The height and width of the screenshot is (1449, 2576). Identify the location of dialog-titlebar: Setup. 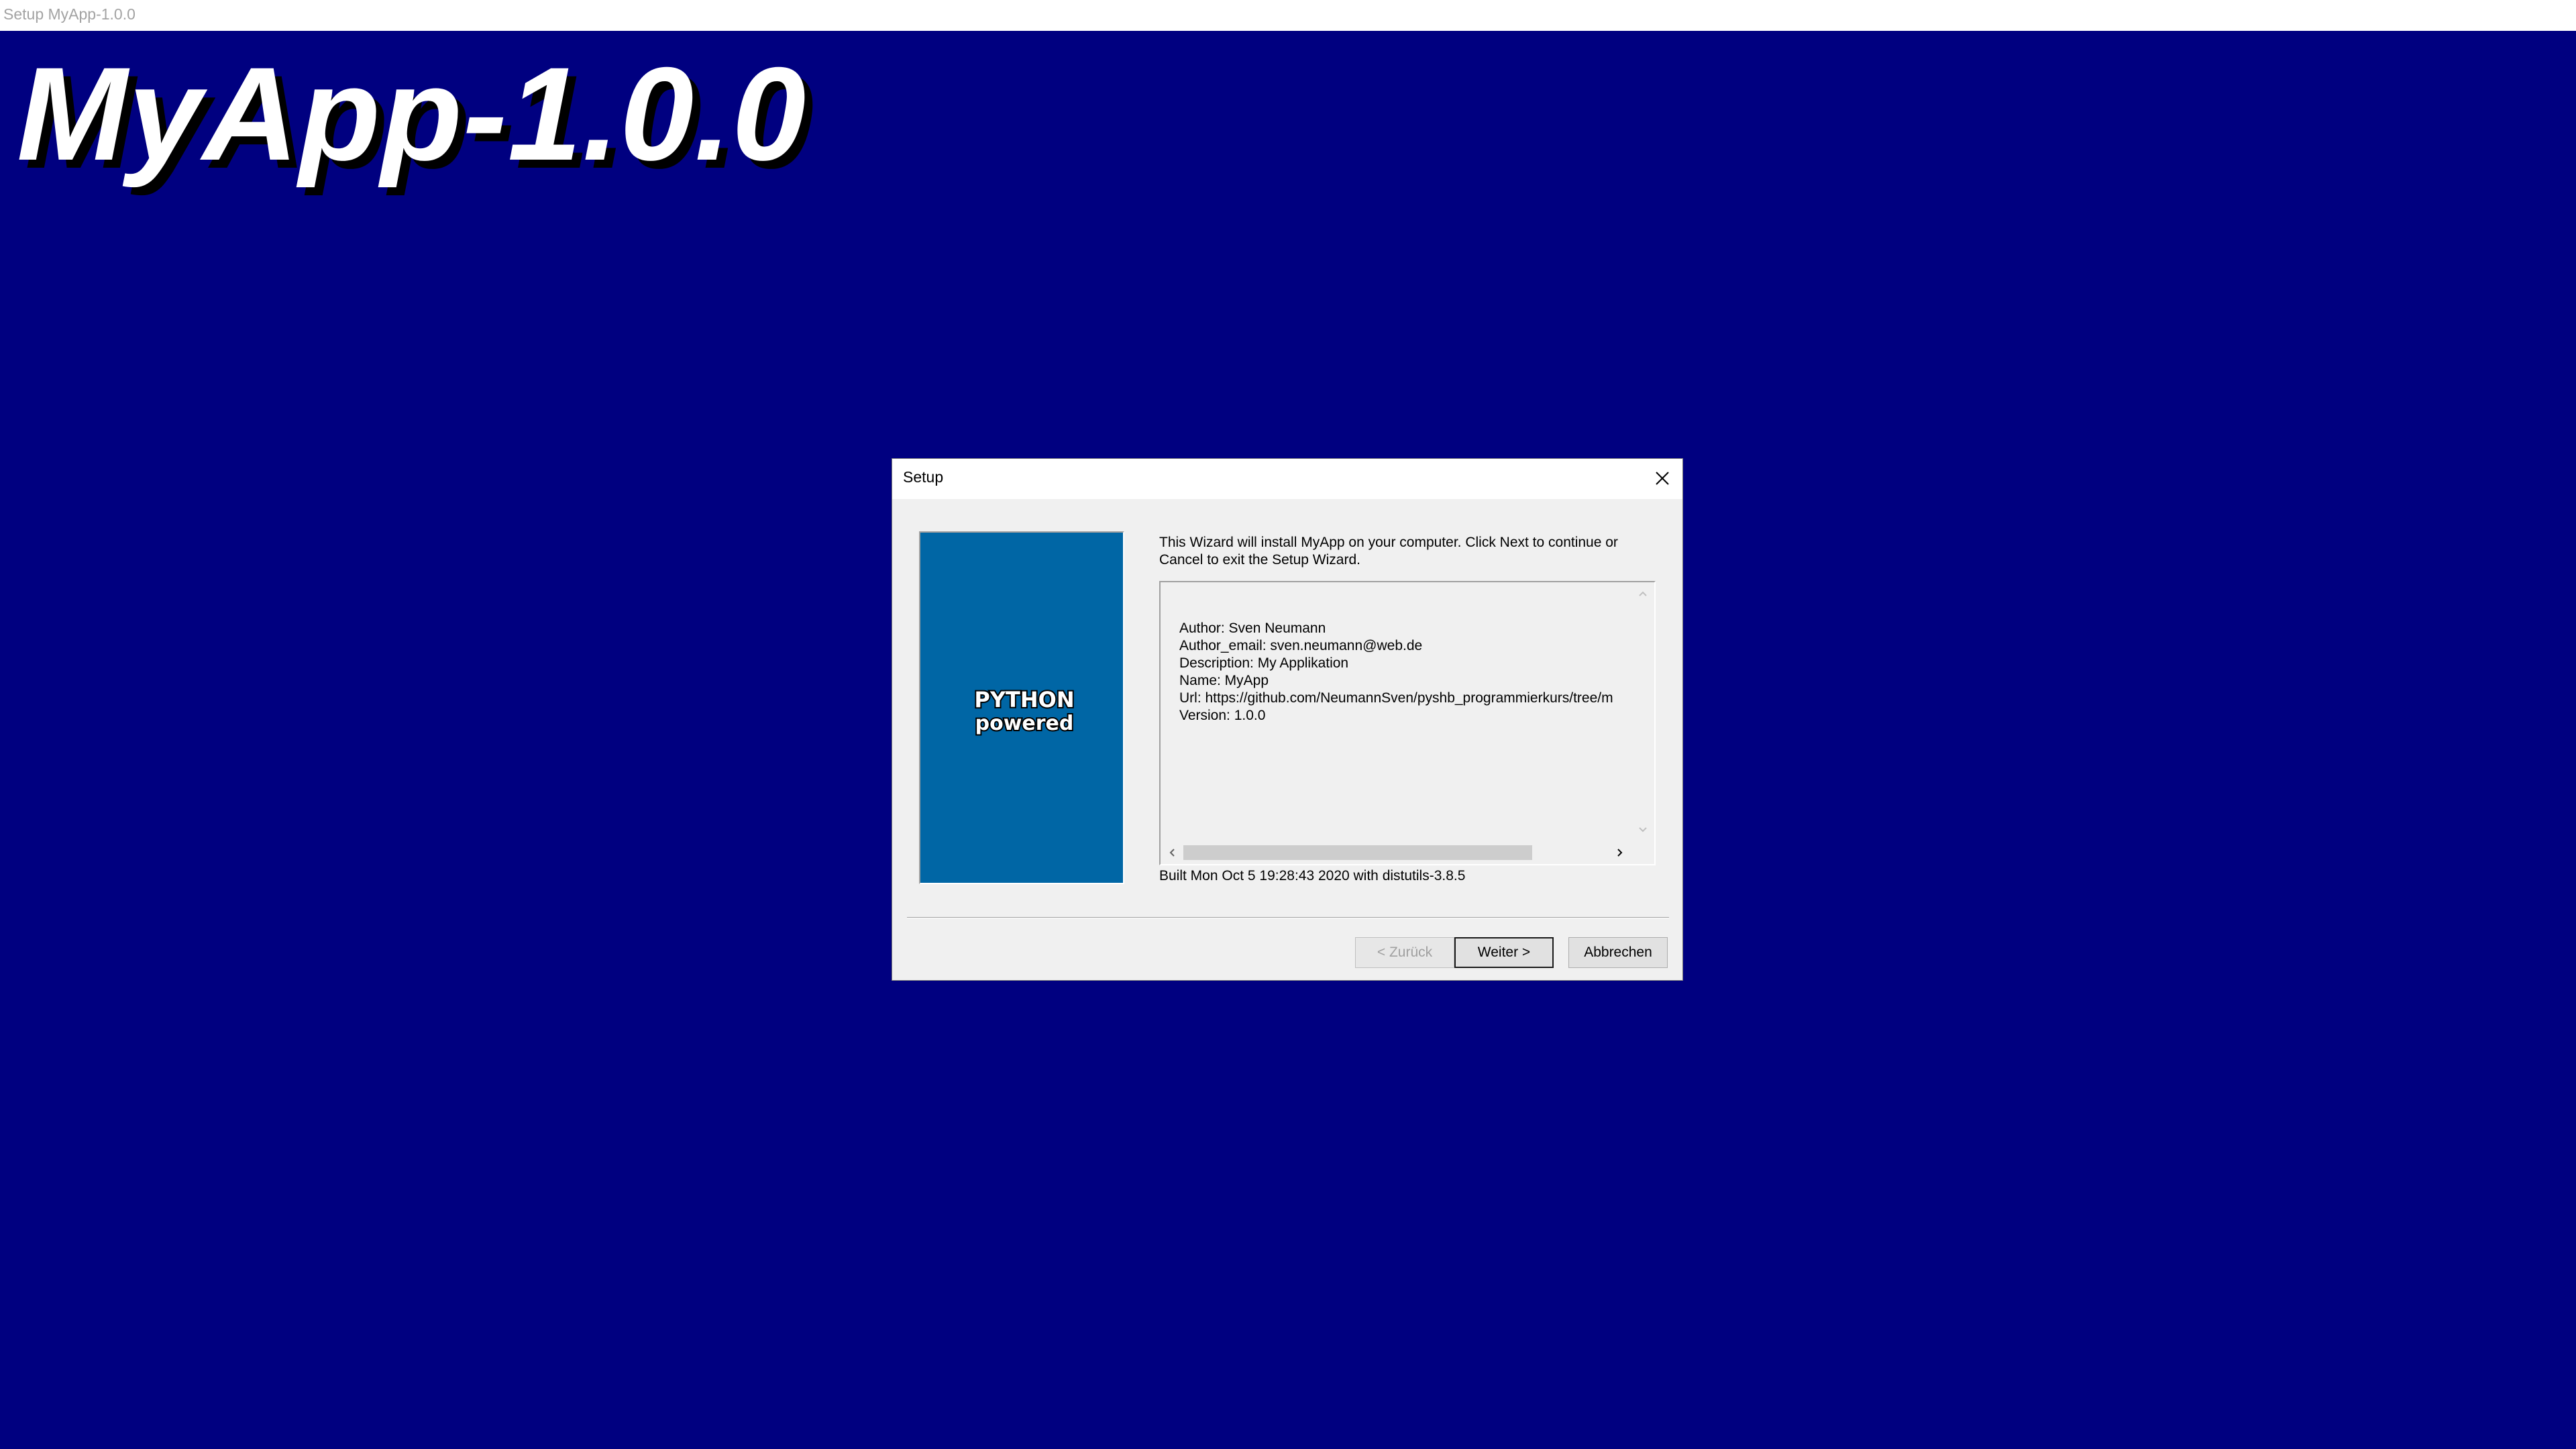
(1287, 479).